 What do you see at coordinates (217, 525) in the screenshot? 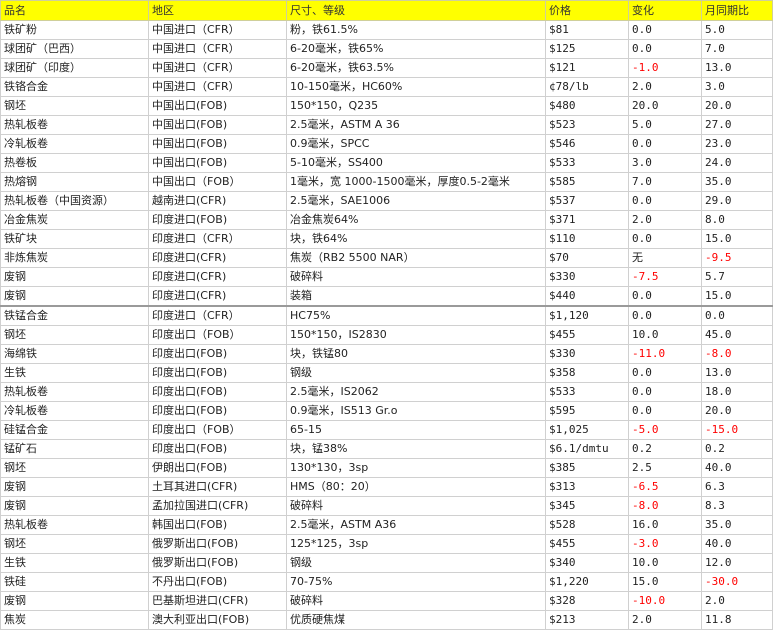
I see `cell-region: 韩国出口(FOB)` at bounding box center [217, 525].